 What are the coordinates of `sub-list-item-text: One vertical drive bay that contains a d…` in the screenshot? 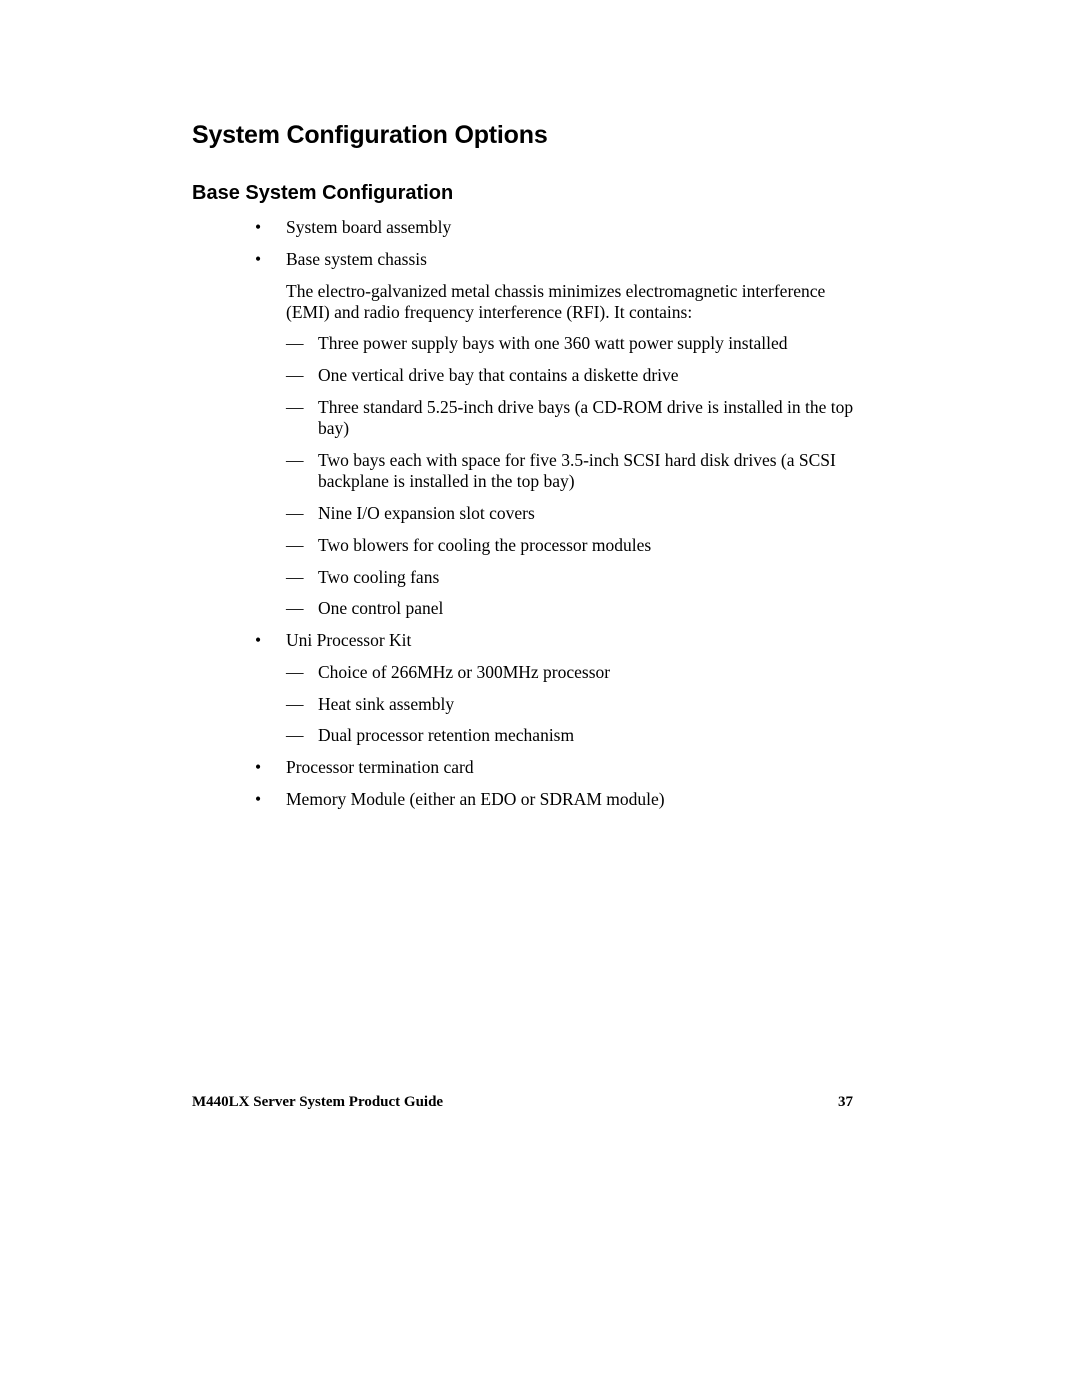 It's located at (498, 375).